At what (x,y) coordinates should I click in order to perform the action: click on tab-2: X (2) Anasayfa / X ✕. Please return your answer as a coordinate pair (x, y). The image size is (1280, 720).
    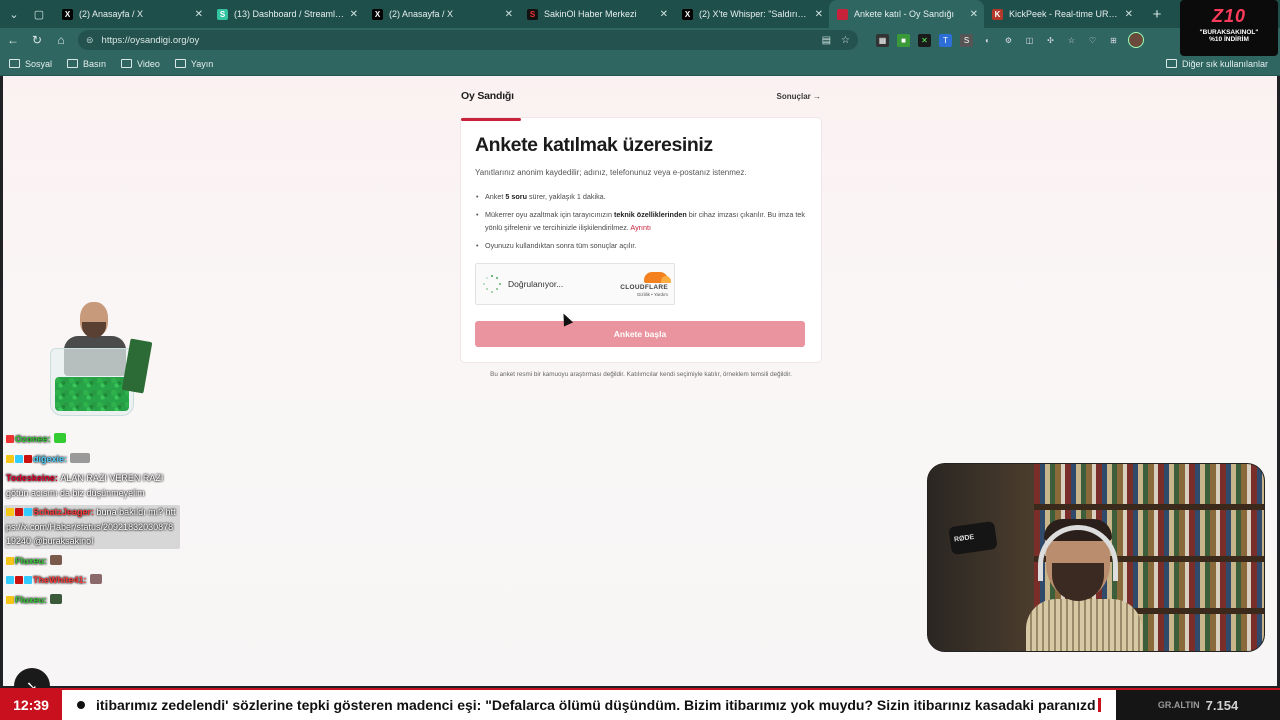
    Looking at the image, I should click on (441, 14).